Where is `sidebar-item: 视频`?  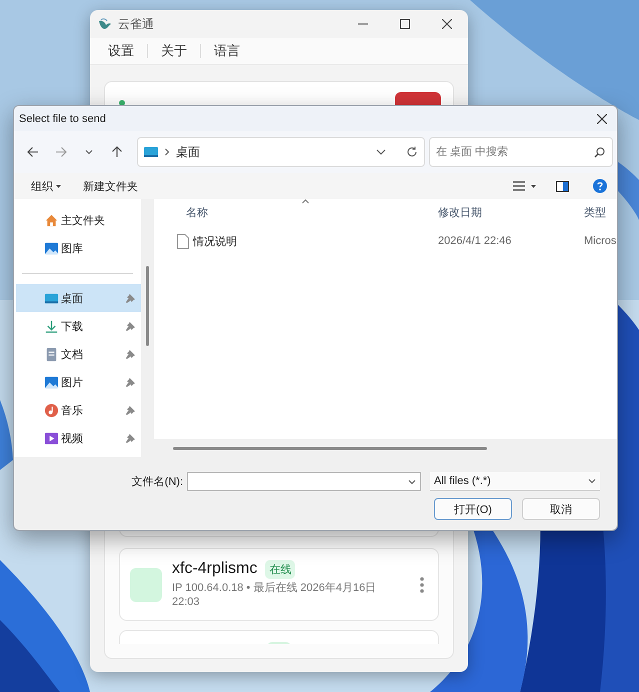 sidebar-item: 视频 is located at coordinates (78, 438).